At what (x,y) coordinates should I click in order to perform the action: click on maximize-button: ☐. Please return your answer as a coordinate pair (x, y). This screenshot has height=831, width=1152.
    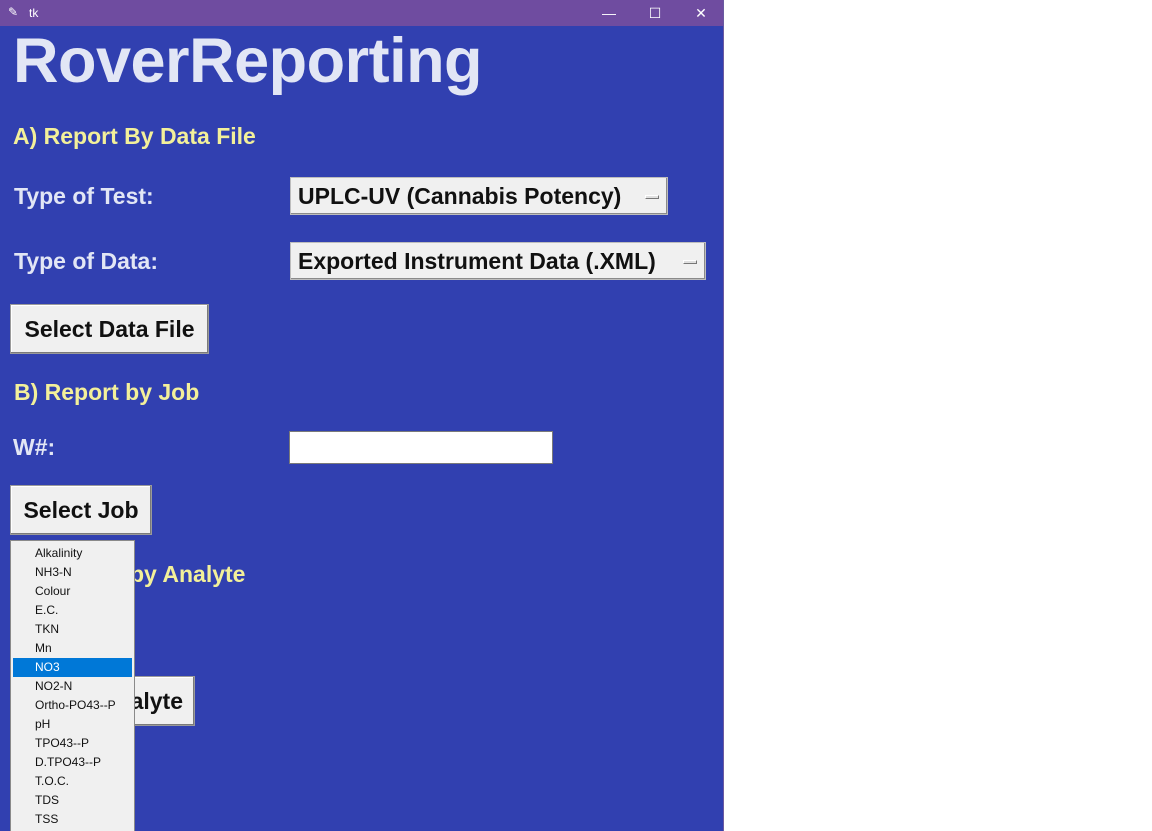
    Looking at the image, I should click on (655, 13).